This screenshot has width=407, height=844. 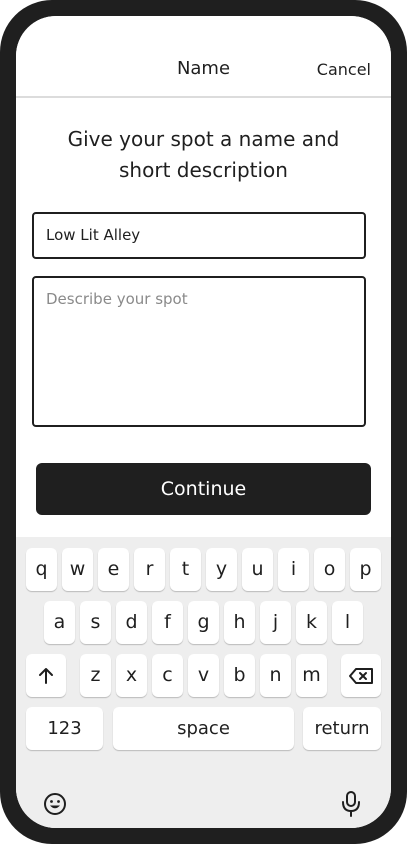 What do you see at coordinates (347, 622) in the screenshot?
I see `key-l: l` at bounding box center [347, 622].